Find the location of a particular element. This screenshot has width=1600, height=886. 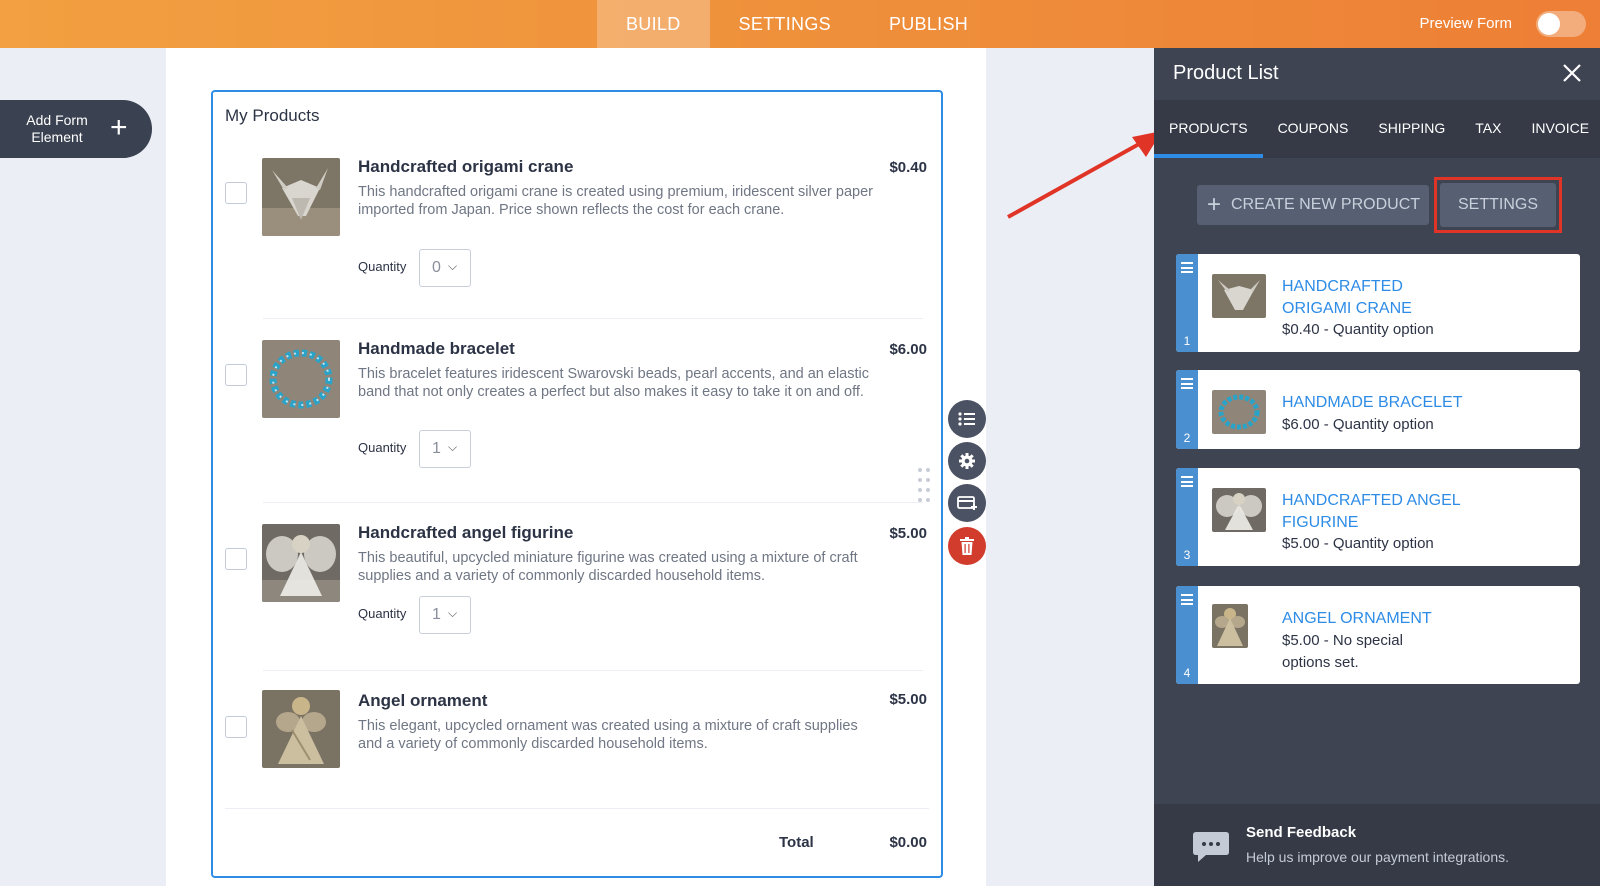

payment-card-icon is located at coordinates (967, 503).